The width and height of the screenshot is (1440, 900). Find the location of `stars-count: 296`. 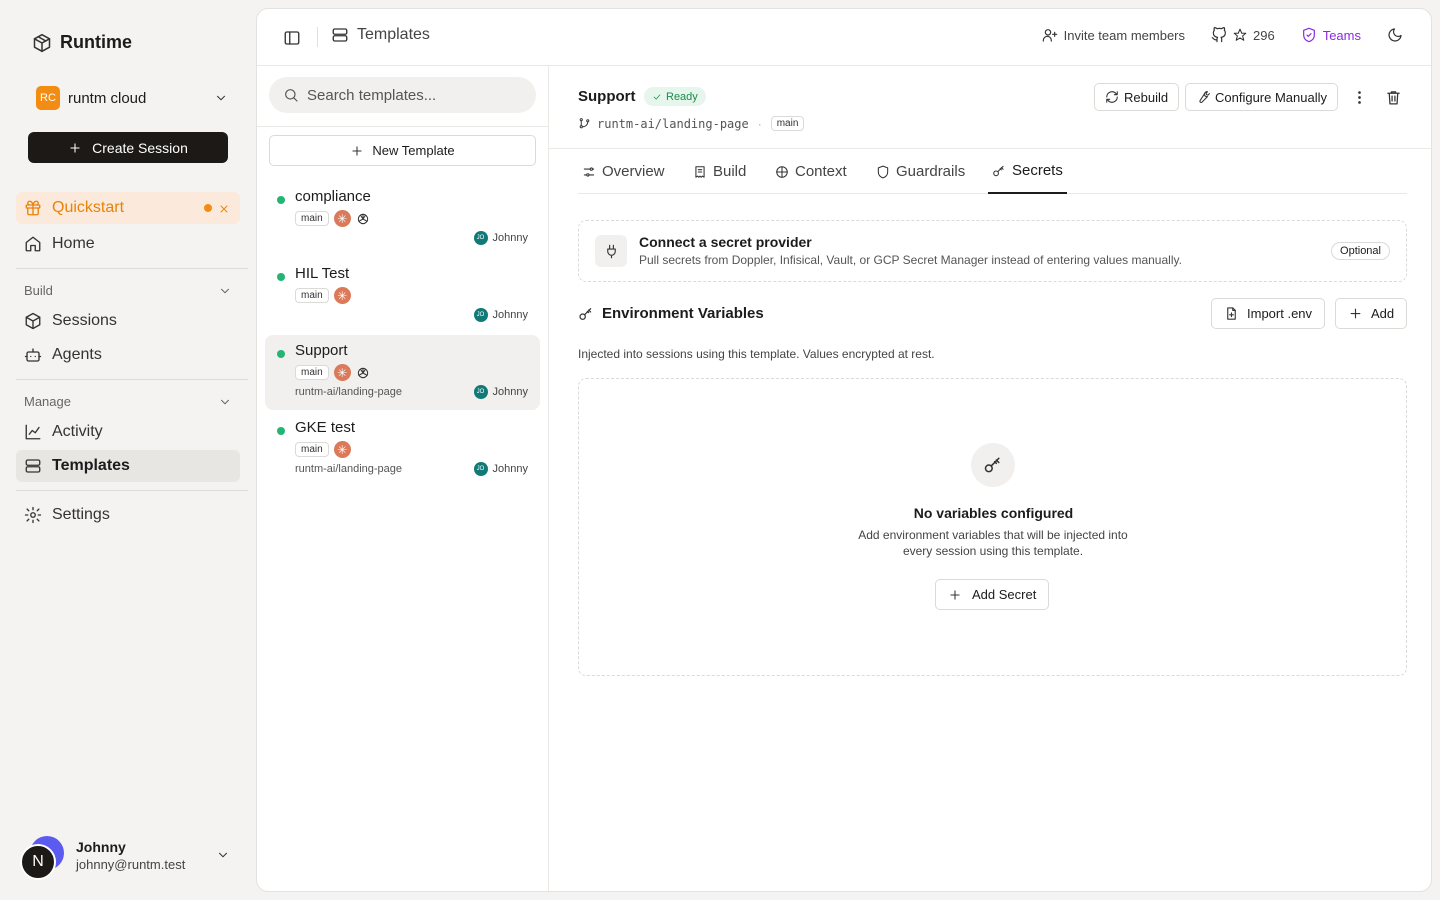

stars-count: 296 is located at coordinates (1264, 35).